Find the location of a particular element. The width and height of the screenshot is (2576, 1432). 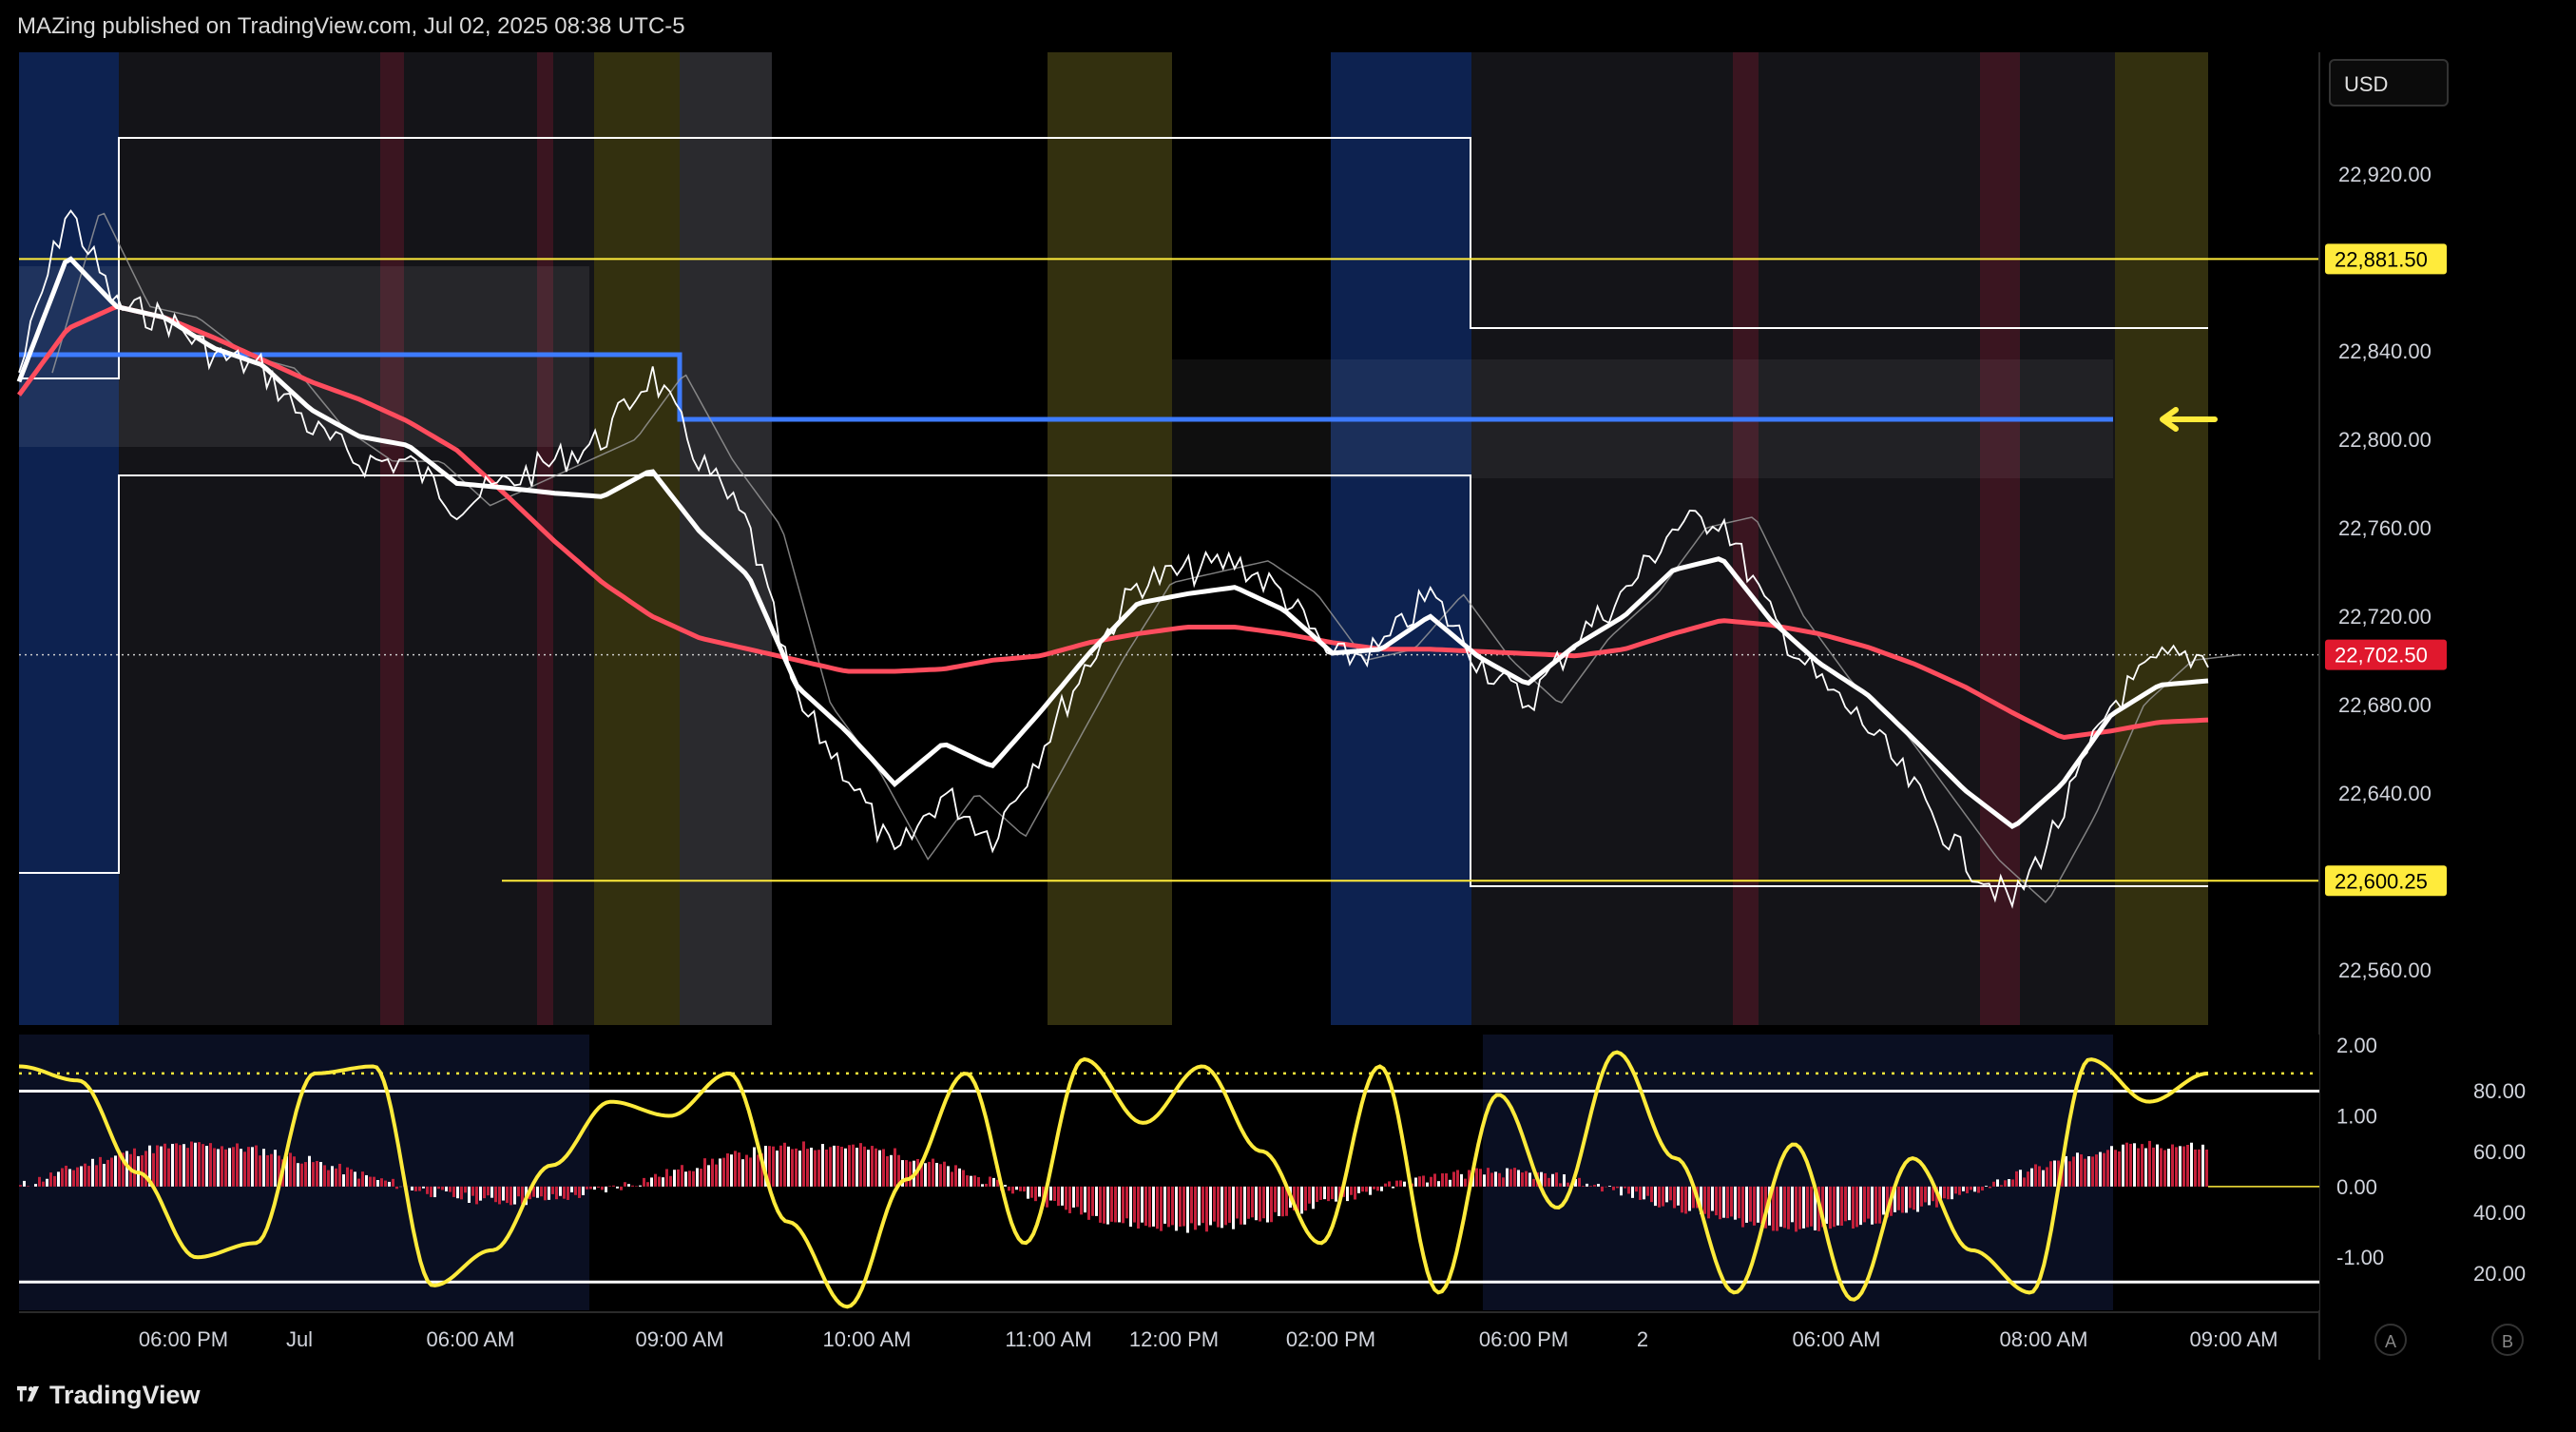

tradingview-brand: TradingView is located at coordinates (109, 1395).